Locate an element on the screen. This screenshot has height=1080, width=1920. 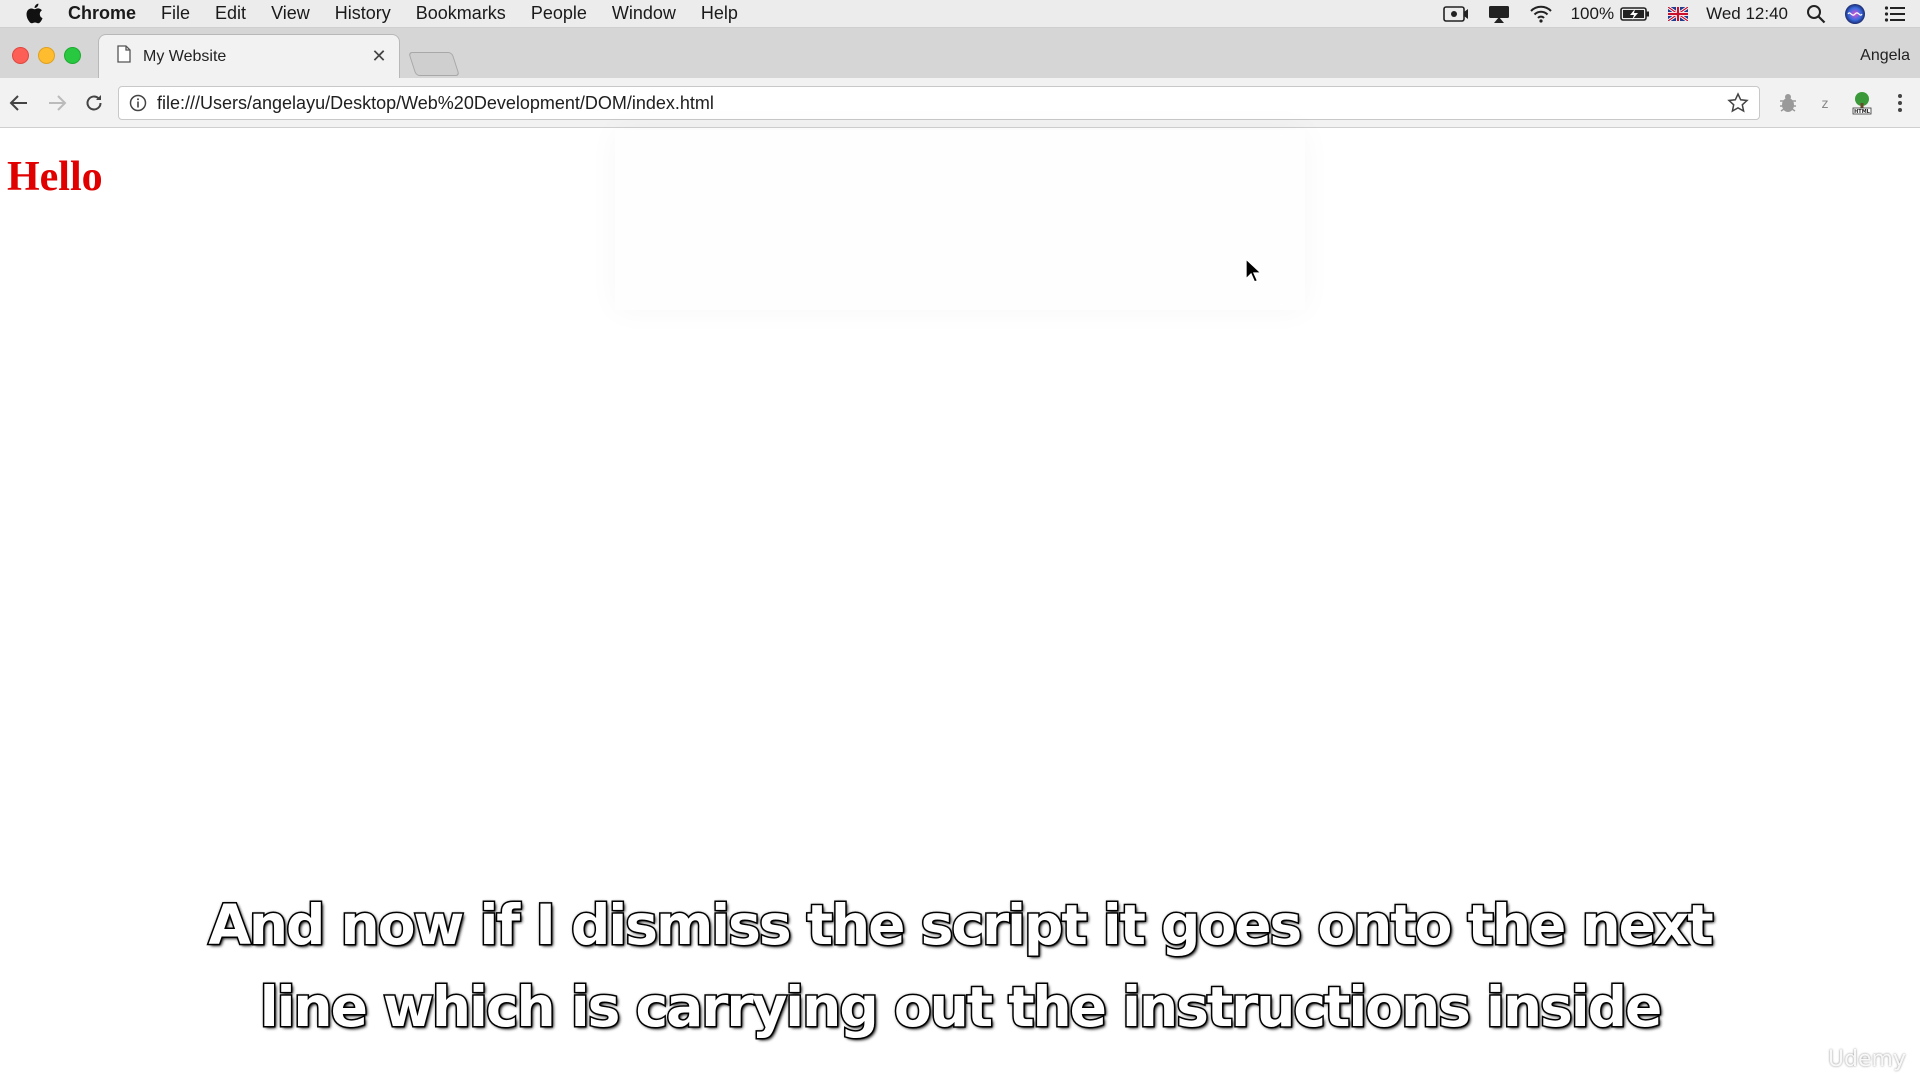
menu-window: Window is located at coordinates (644, 13).